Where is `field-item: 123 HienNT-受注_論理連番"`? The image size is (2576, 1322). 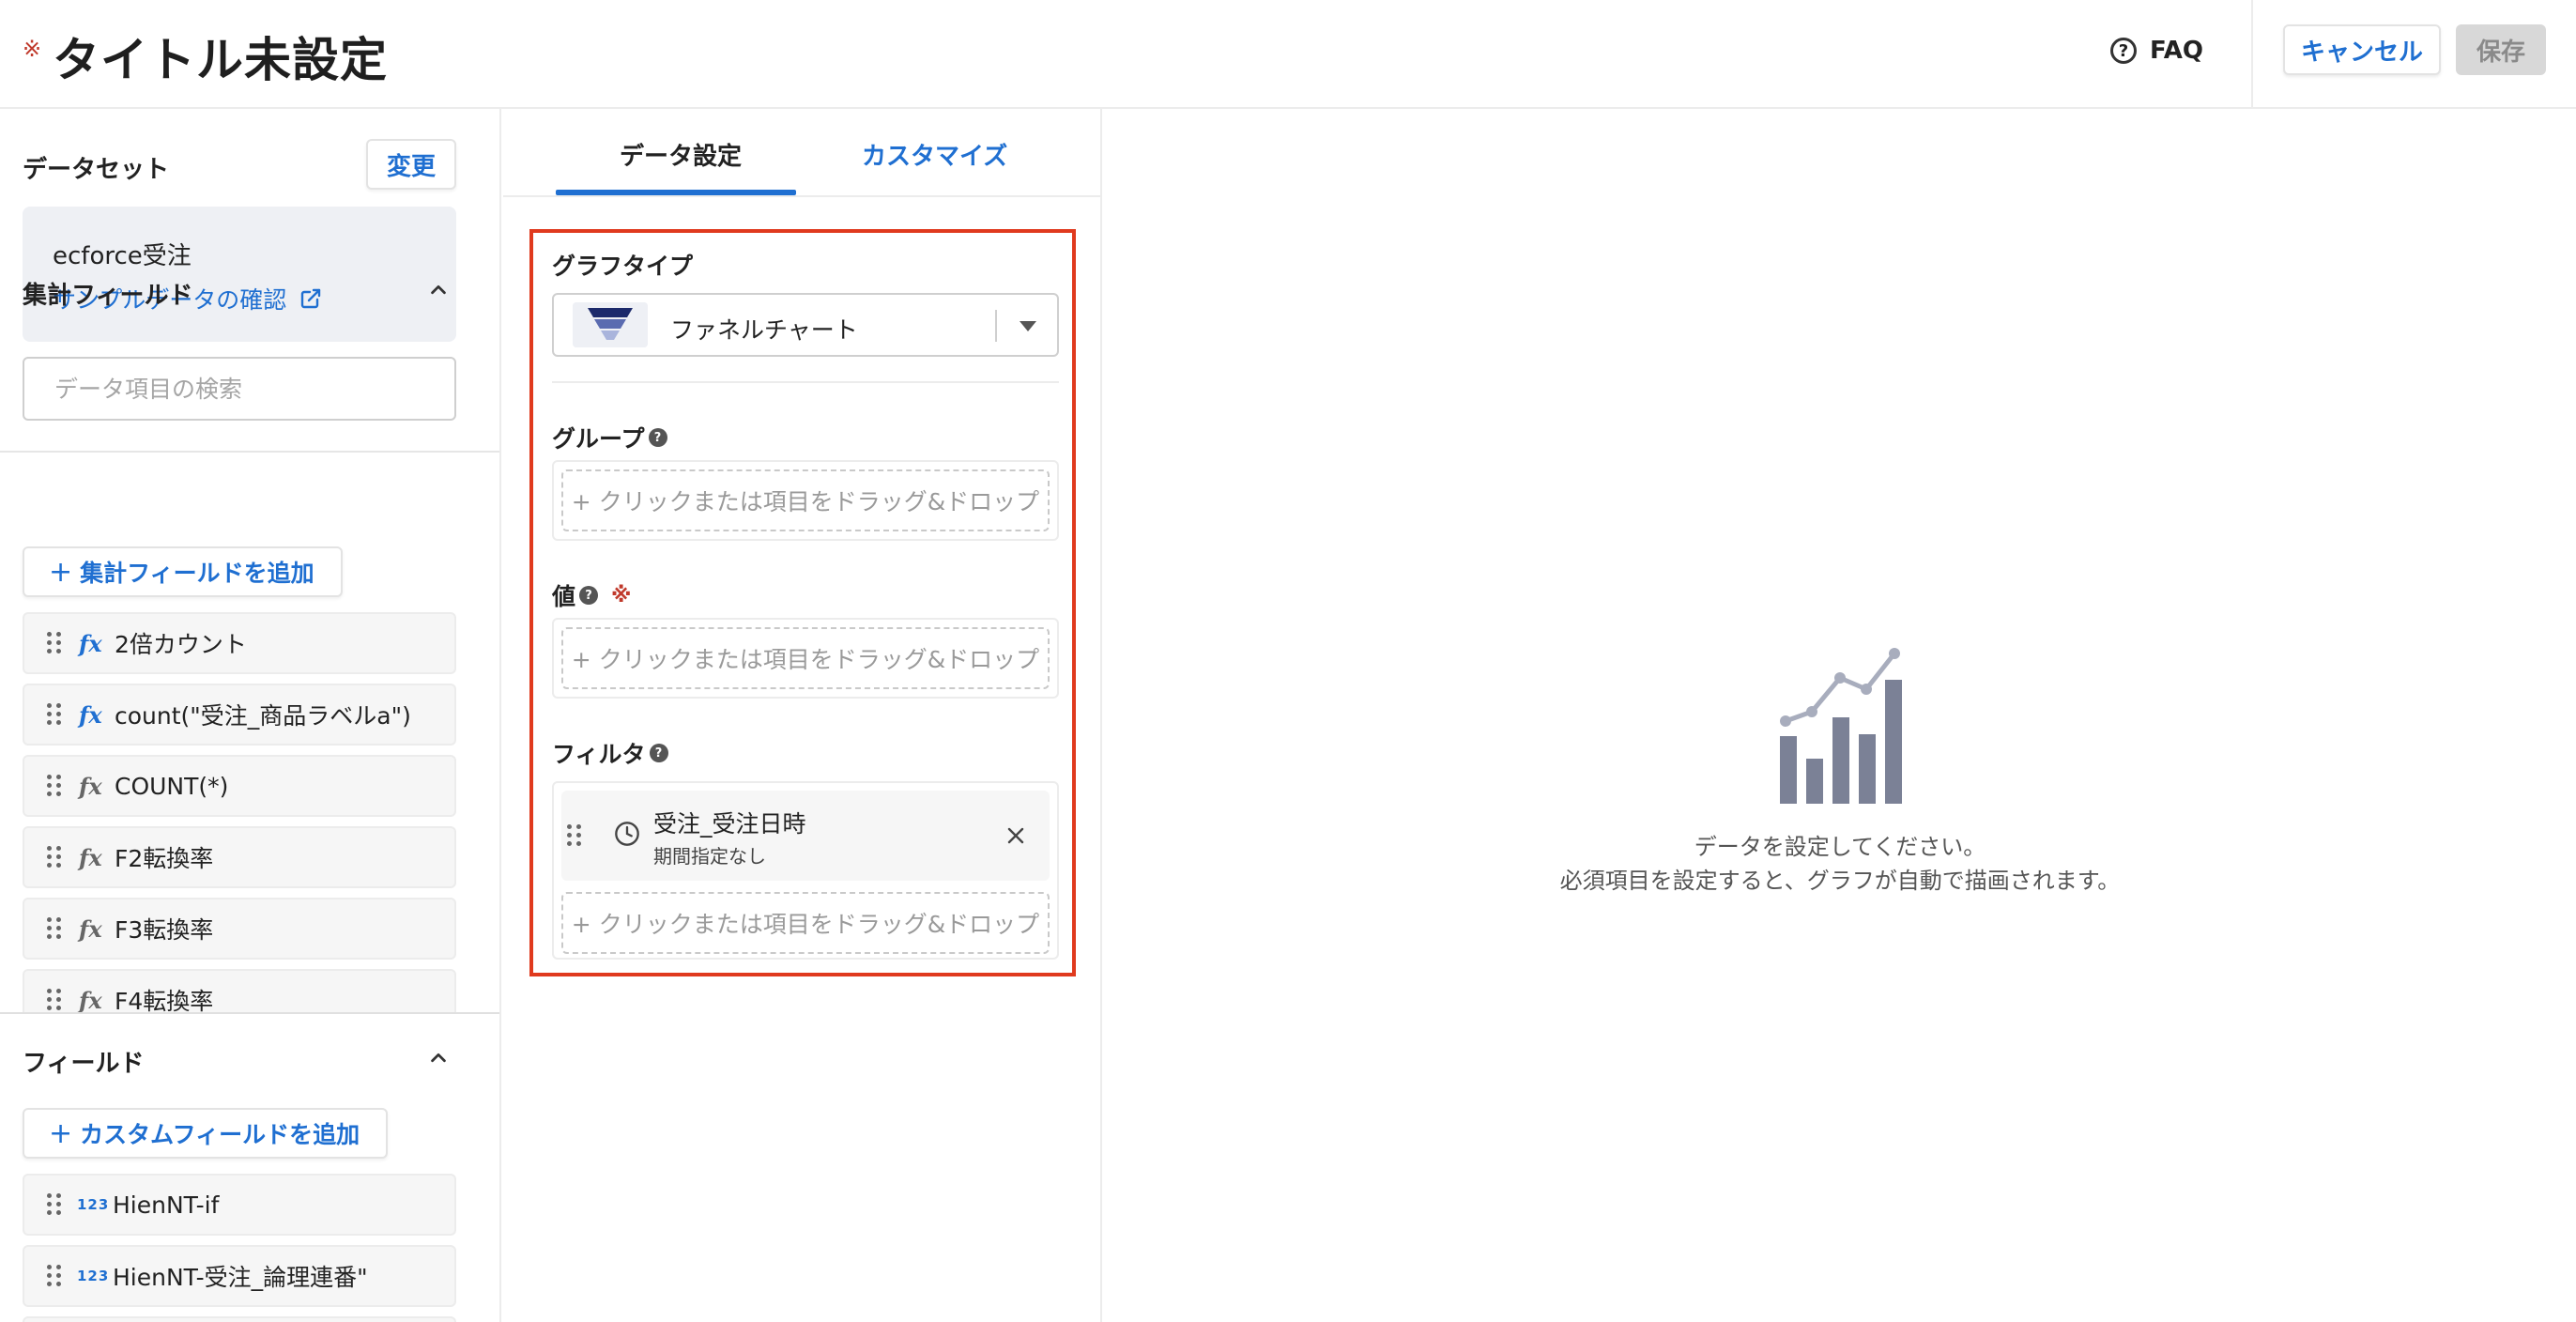
field-item: 123 HienNT-受注_論理連番" is located at coordinates (240, 1276).